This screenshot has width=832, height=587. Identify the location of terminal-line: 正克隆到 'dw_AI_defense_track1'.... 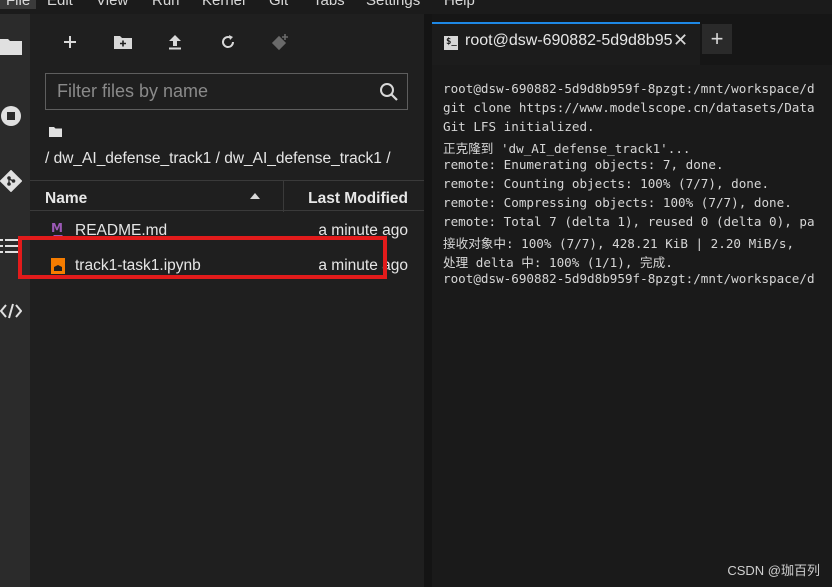
(567, 148).